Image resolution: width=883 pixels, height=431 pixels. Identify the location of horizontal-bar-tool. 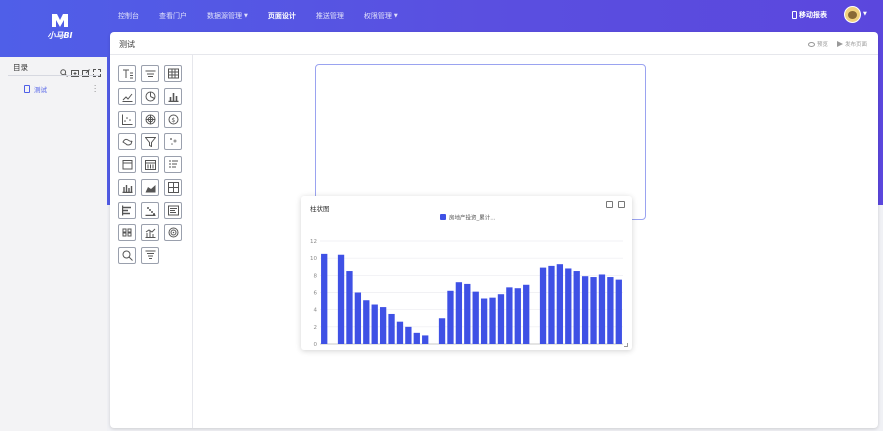
(127, 210).